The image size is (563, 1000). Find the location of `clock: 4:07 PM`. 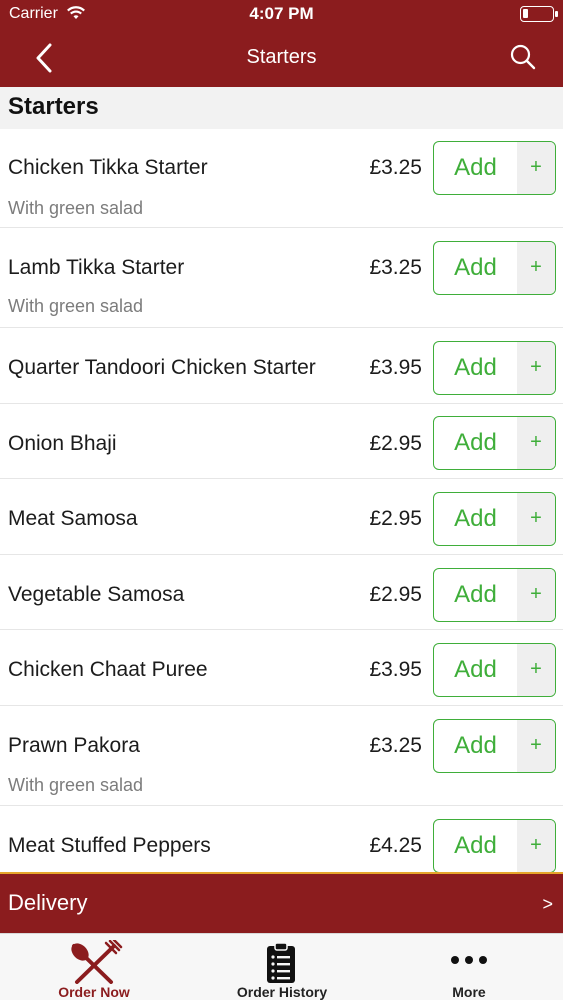

clock: 4:07 PM is located at coordinates (281, 13).